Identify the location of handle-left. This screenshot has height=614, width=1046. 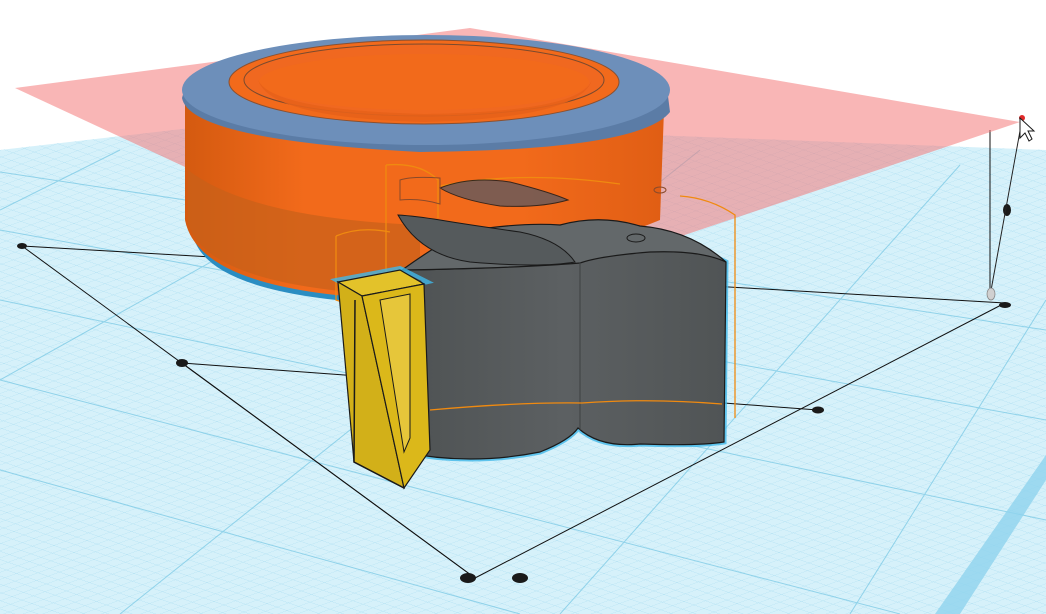
(182, 363).